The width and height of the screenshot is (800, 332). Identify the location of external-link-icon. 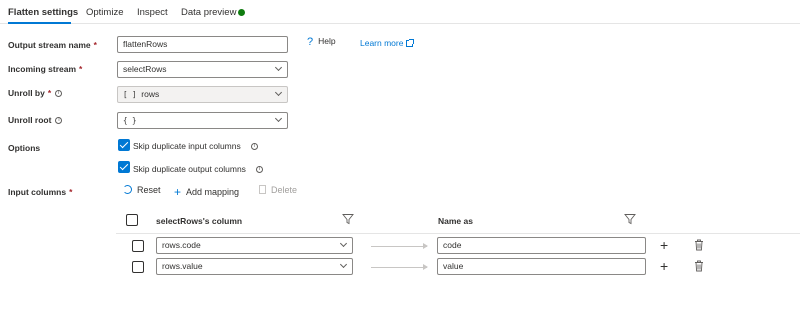
(410, 43).